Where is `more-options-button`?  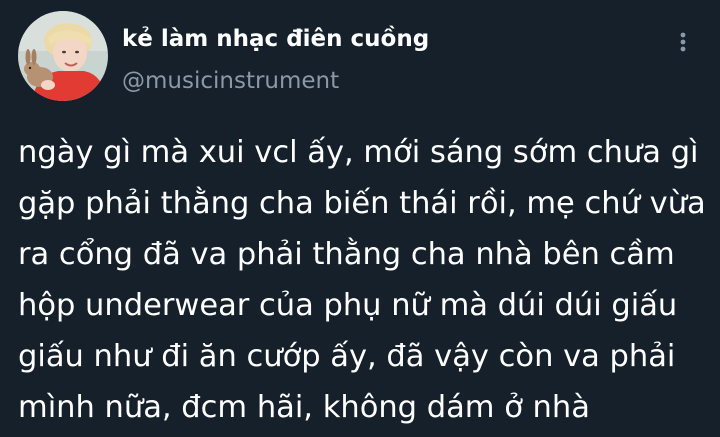 more-options-button is located at coordinates (683, 41).